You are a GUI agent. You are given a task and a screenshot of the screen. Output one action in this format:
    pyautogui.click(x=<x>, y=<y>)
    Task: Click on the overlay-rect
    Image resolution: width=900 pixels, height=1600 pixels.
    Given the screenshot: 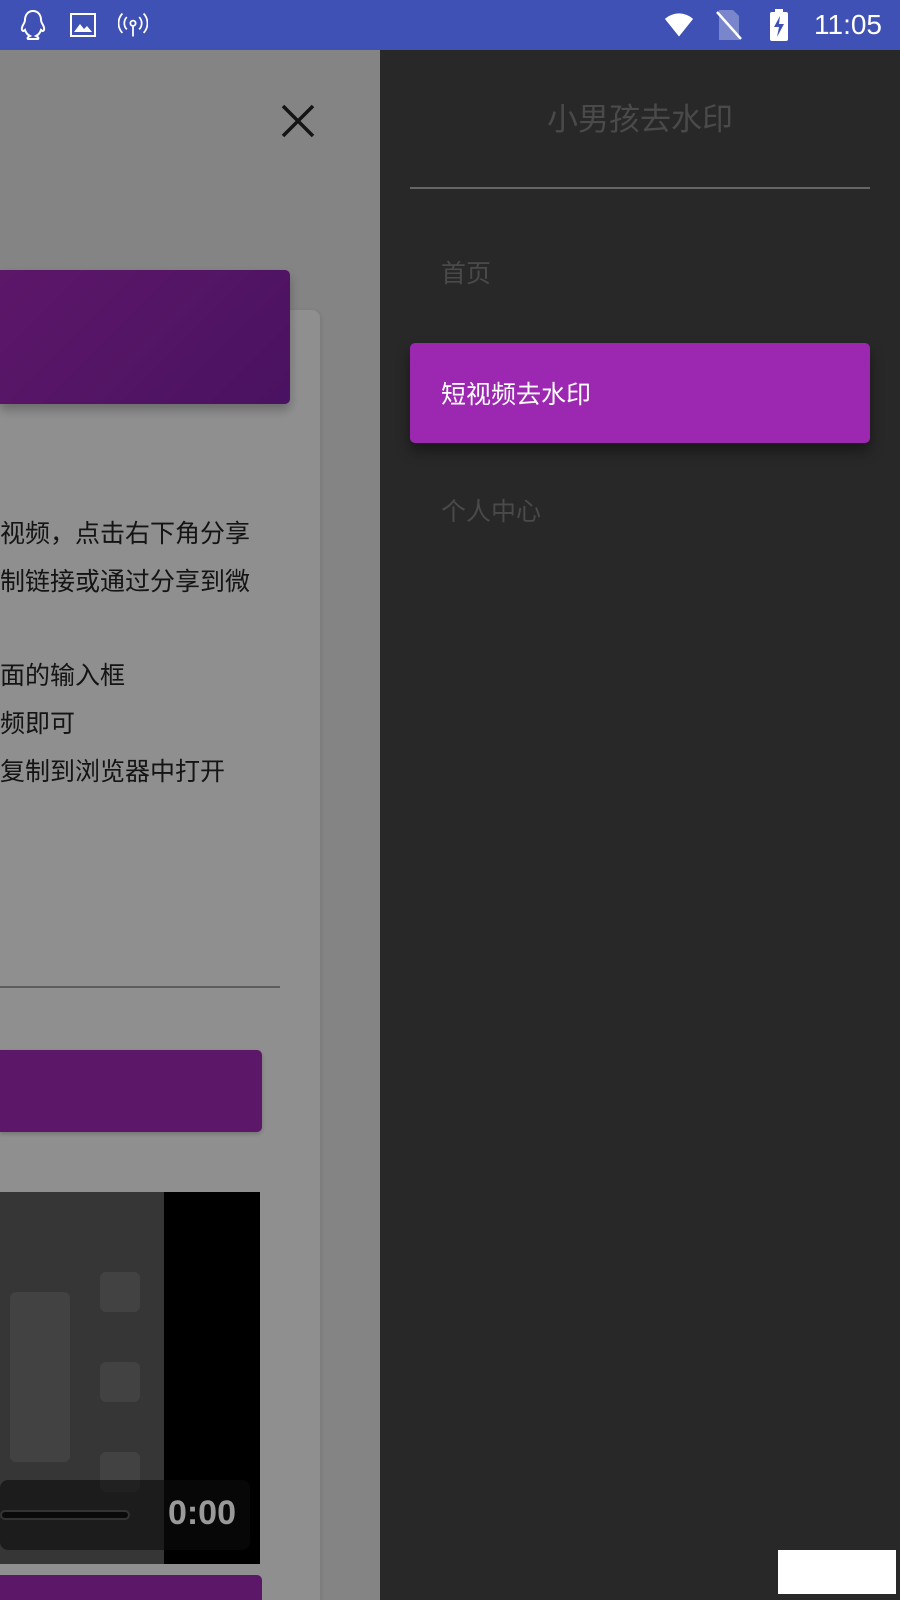 What is the action you would take?
    pyautogui.click(x=837, y=1572)
    